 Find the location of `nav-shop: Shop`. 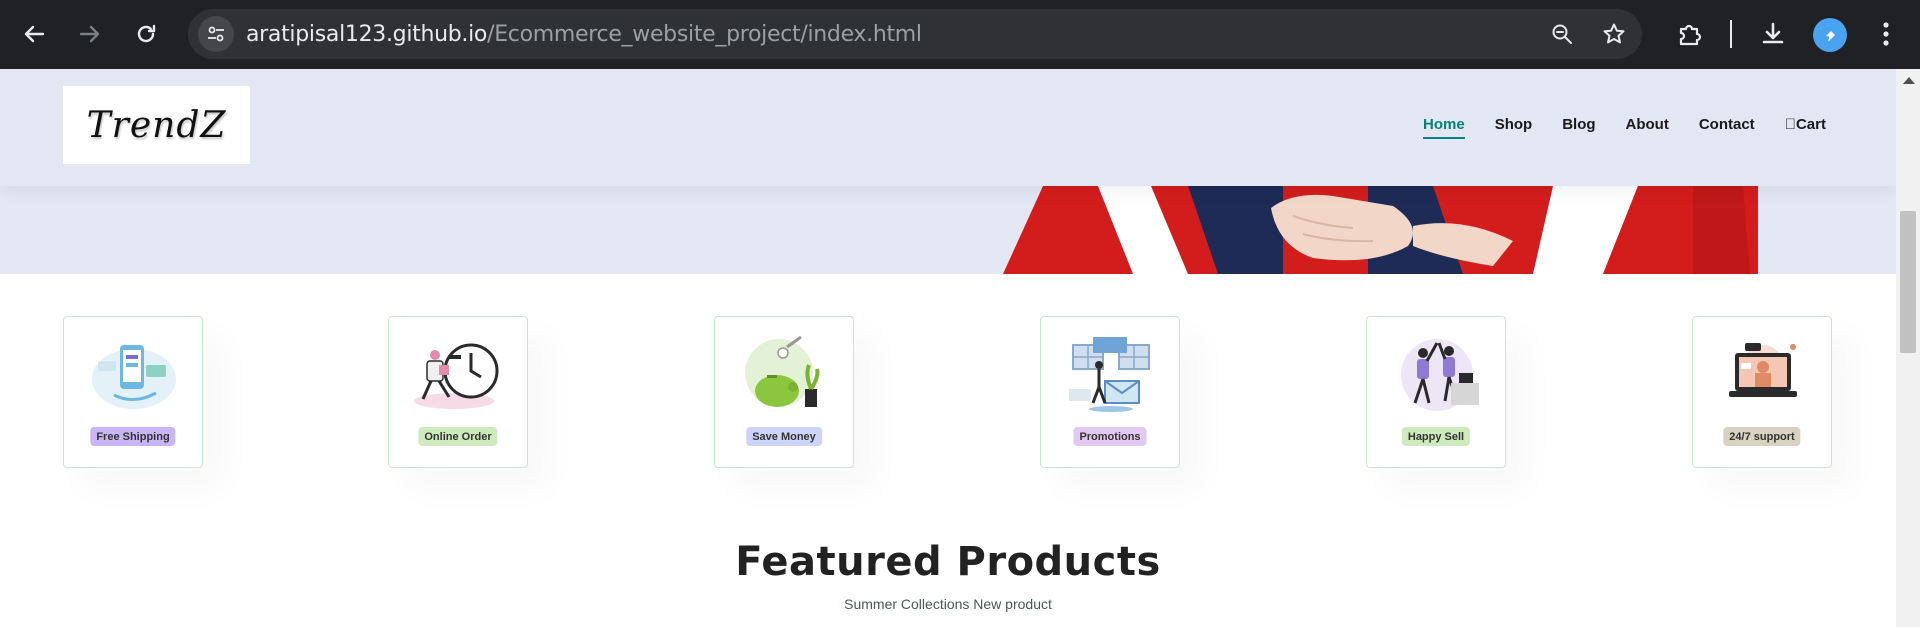

nav-shop: Shop is located at coordinates (1514, 127).